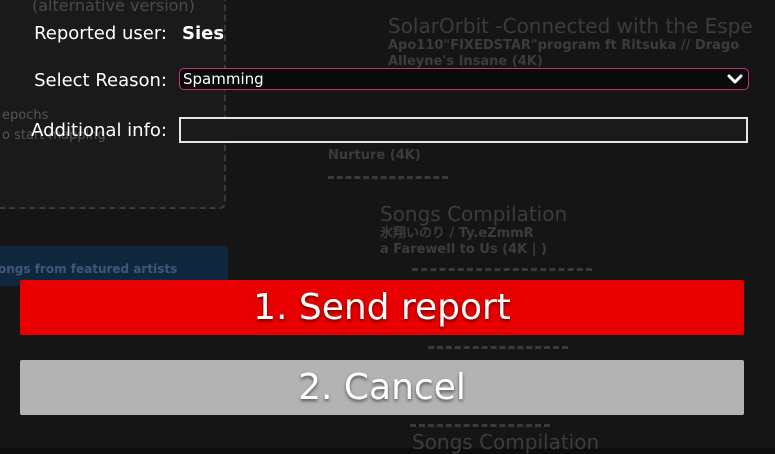 This screenshot has width=775, height=454. I want to click on additional-info-input, so click(463, 130).